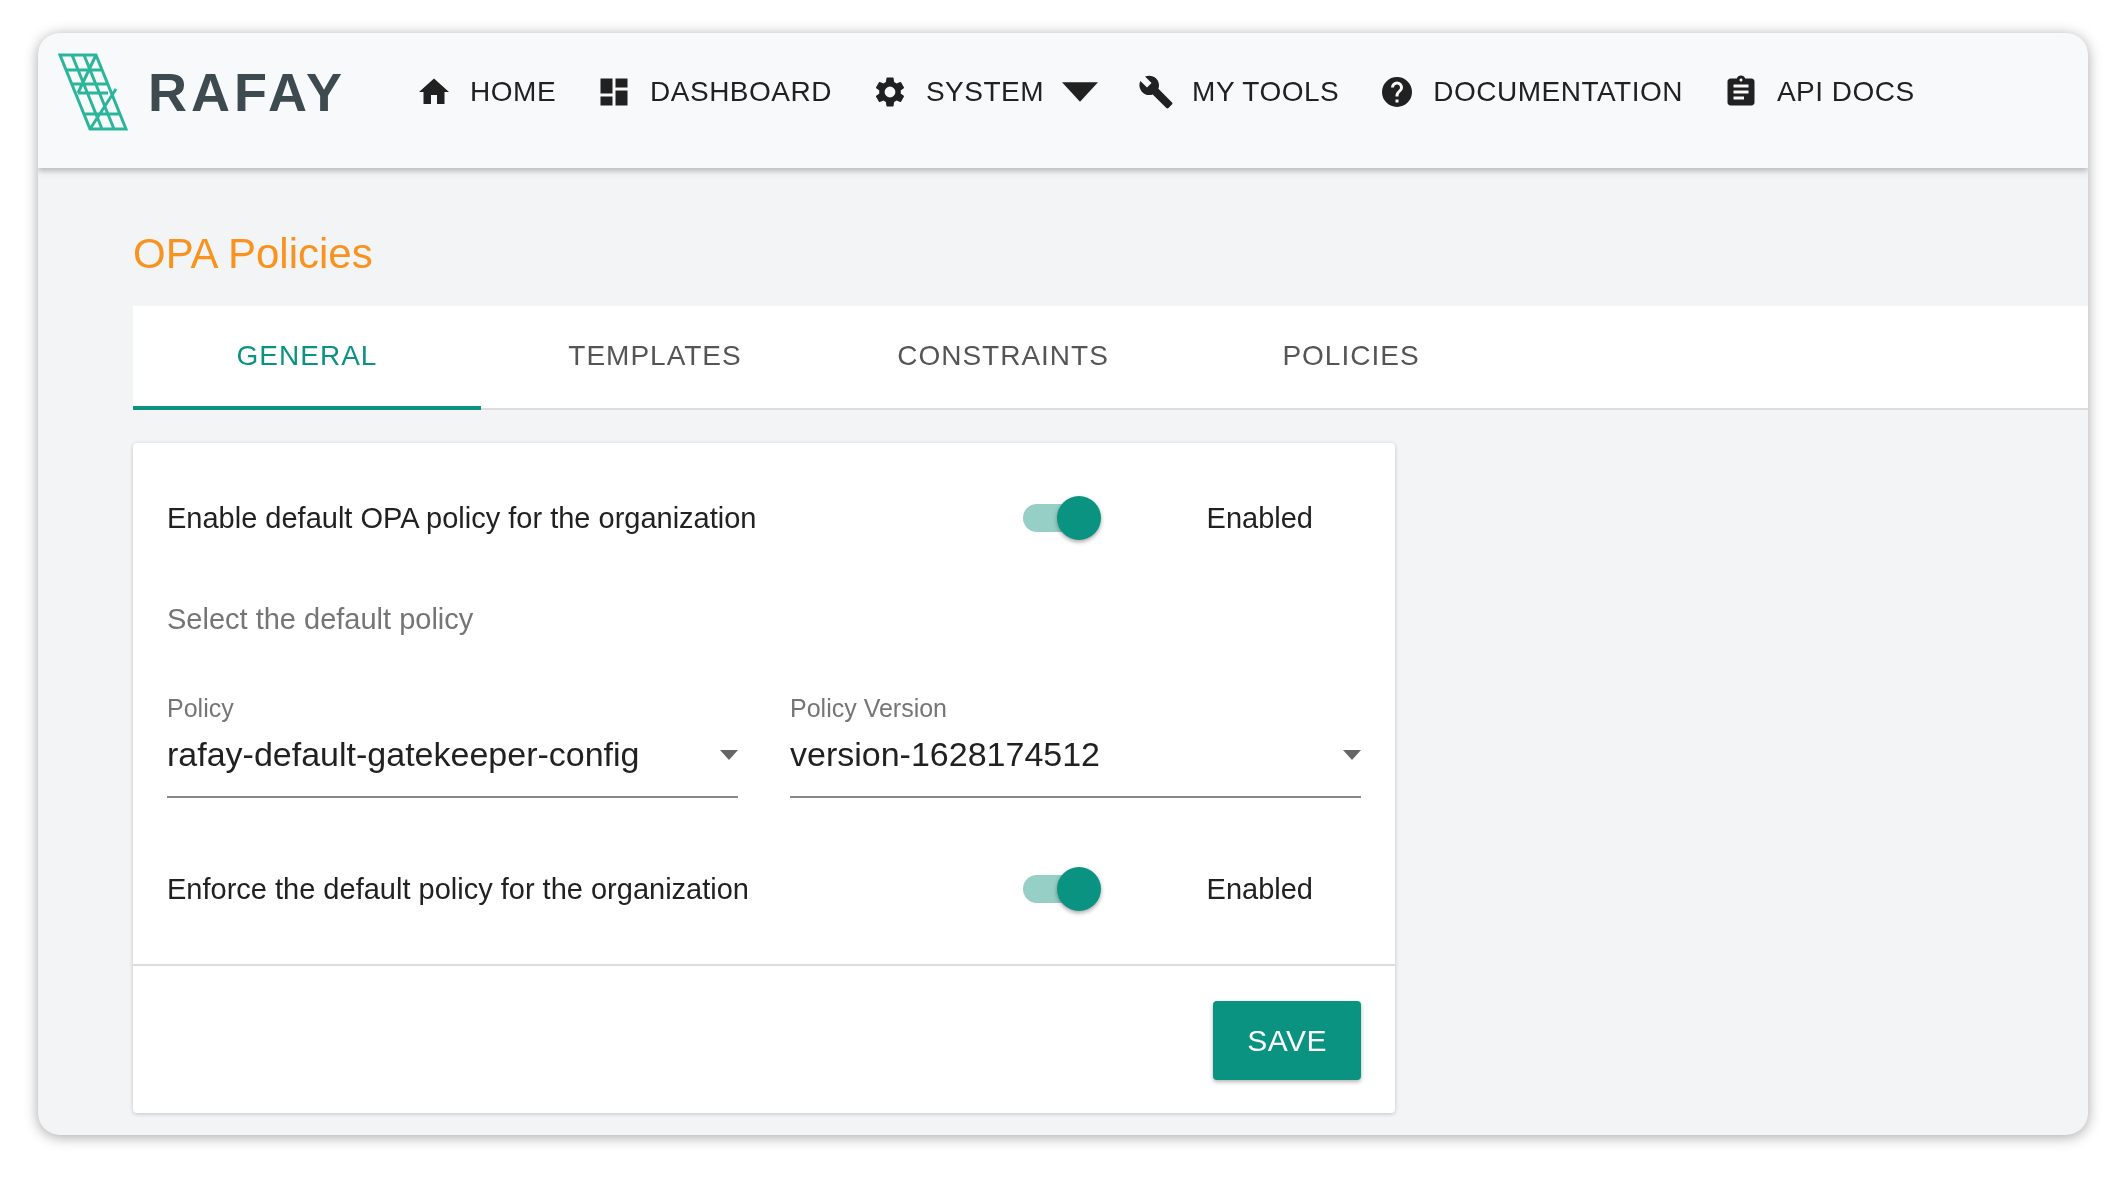 Image resolution: width=2128 pixels, height=1177 pixels. What do you see at coordinates (1239, 91) in the screenshot?
I see `nav-link: MY TOOLS` at bounding box center [1239, 91].